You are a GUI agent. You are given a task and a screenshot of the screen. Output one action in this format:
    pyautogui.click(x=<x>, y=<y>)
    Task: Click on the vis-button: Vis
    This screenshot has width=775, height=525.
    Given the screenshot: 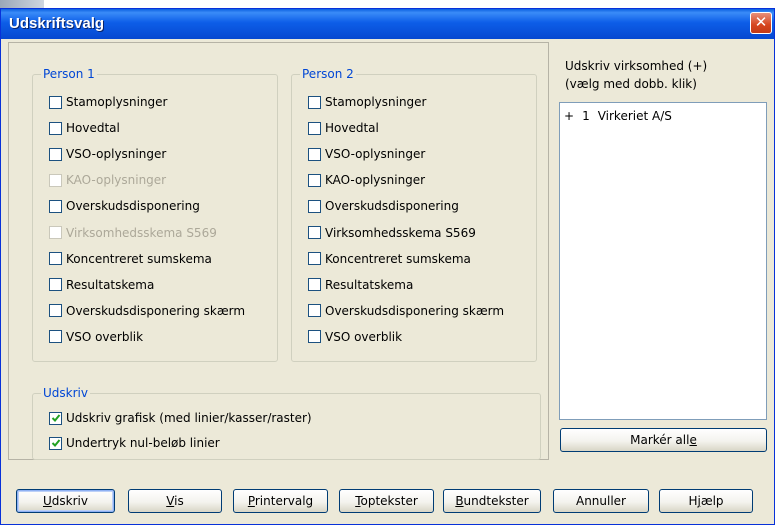 What is the action you would take?
    pyautogui.click(x=175, y=501)
    